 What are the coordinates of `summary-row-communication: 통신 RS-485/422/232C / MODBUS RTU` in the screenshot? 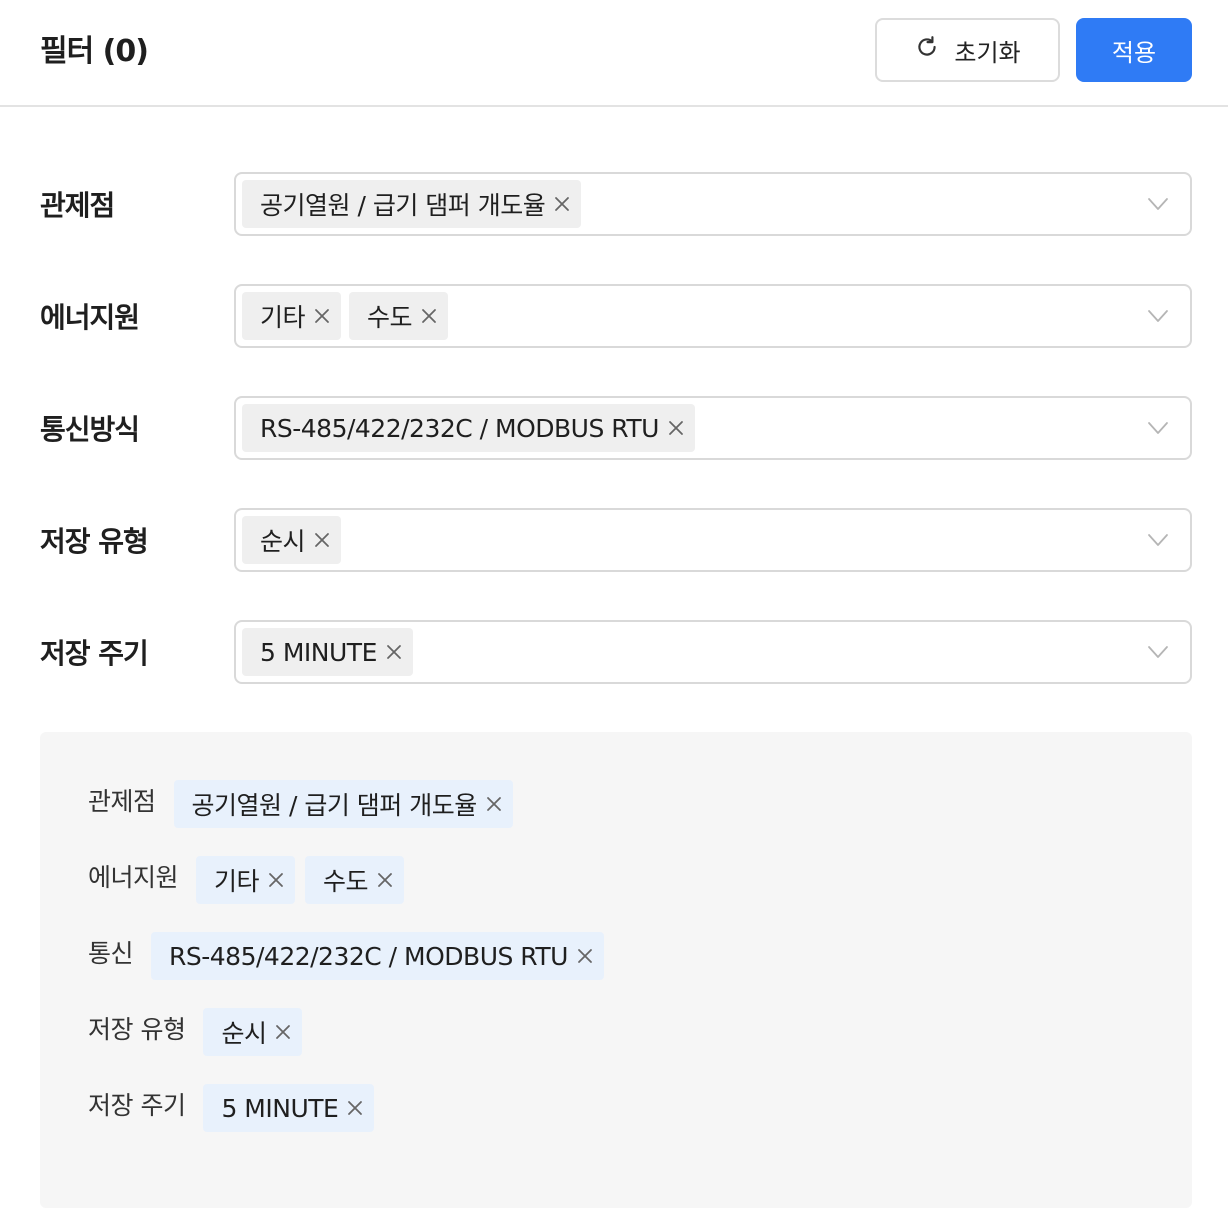 It's located at (346, 956).